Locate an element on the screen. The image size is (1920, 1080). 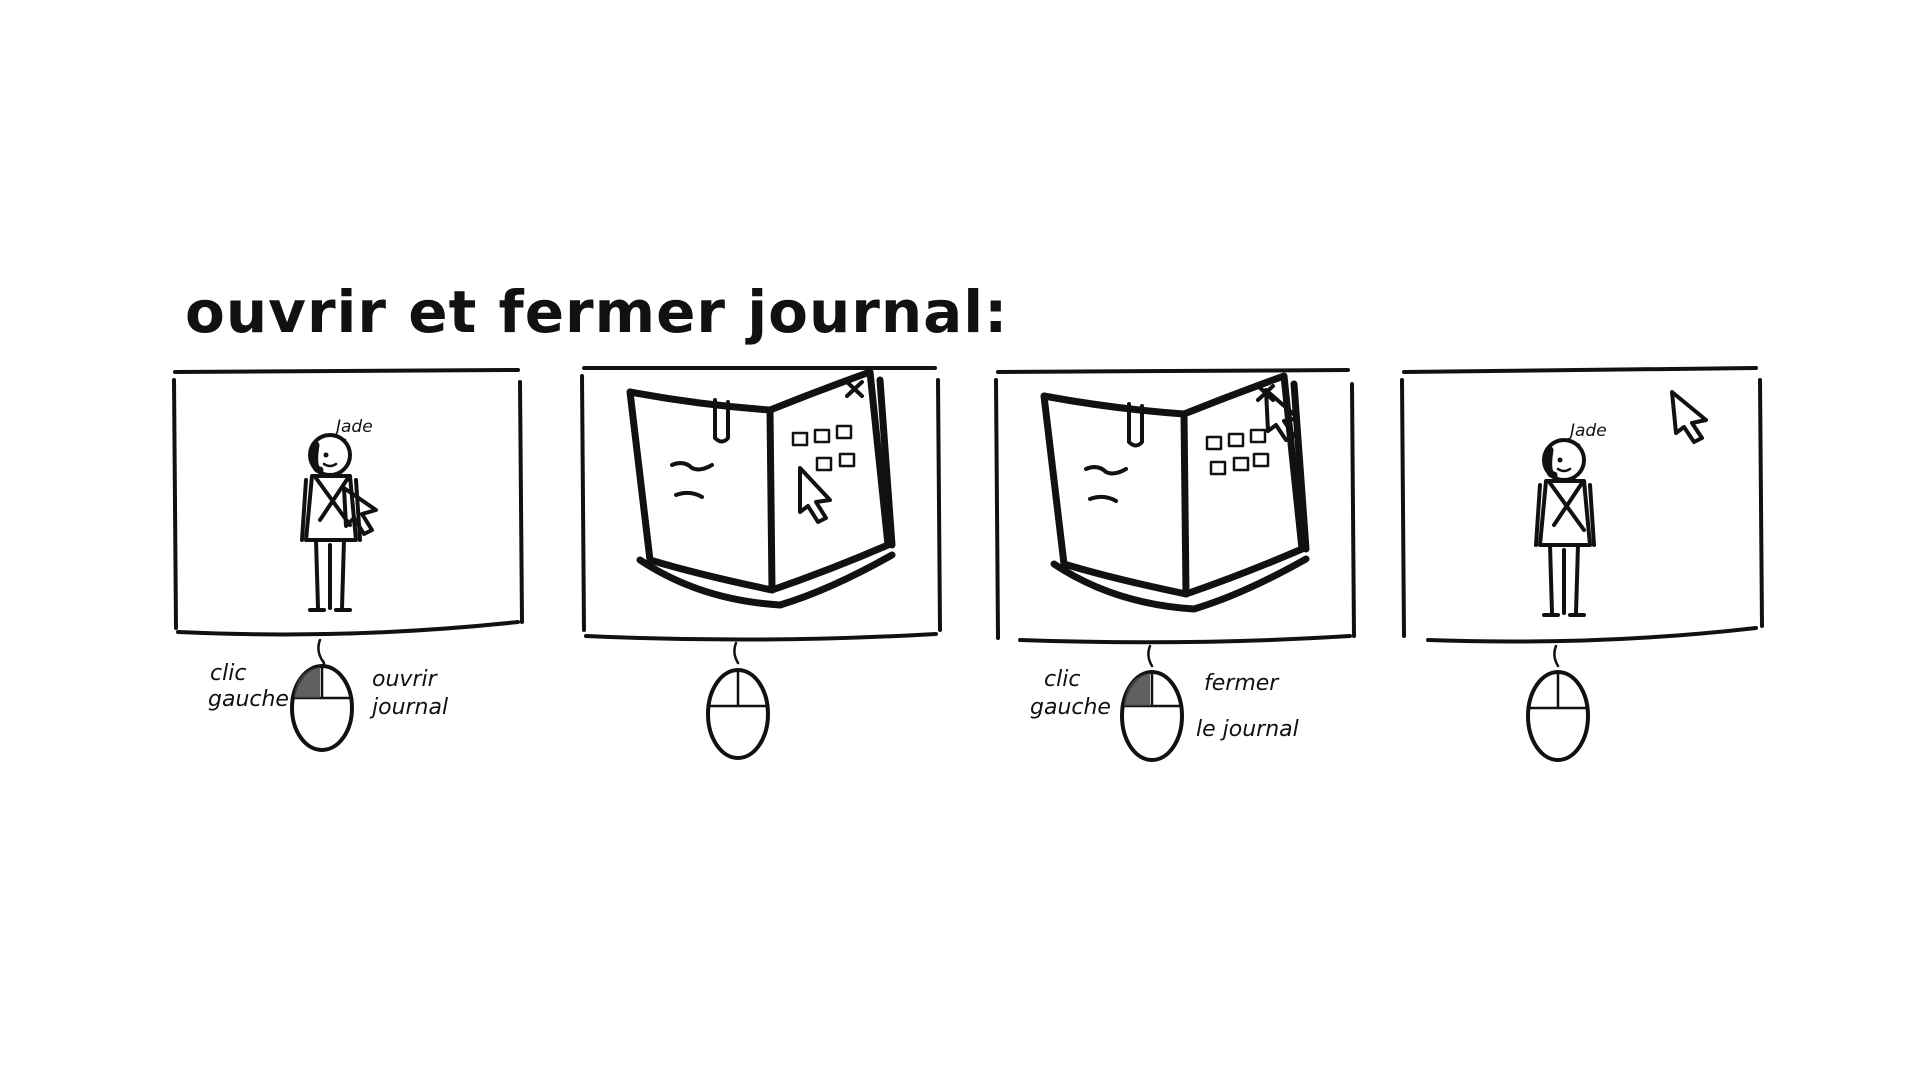
panel-4-frame is located at coordinates (1582, 505).